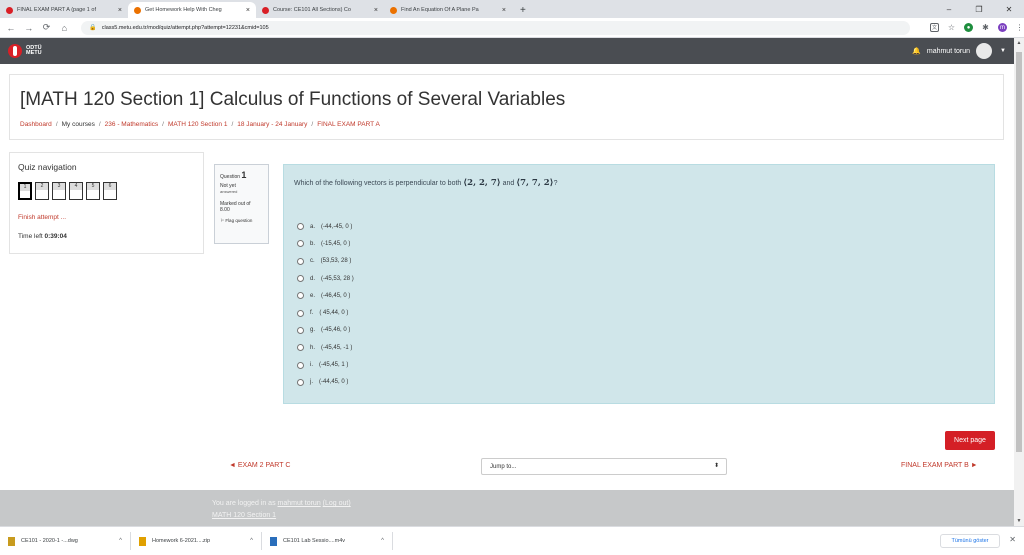 This screenshot has width=1024, height=555. I want to click on chevron-down-icon: ▼, so click(1003, 51).